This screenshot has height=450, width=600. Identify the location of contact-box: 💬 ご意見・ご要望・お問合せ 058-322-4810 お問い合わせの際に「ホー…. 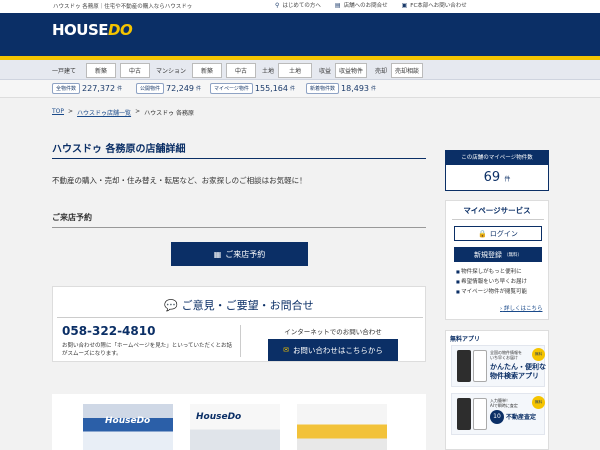
(239, 324).